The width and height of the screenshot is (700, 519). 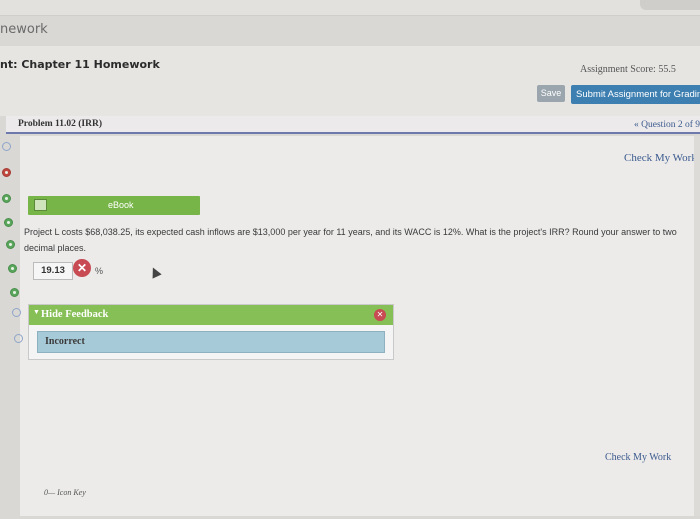 I want to click on feedback-result: Incorrect, so click(x=211, y=342).